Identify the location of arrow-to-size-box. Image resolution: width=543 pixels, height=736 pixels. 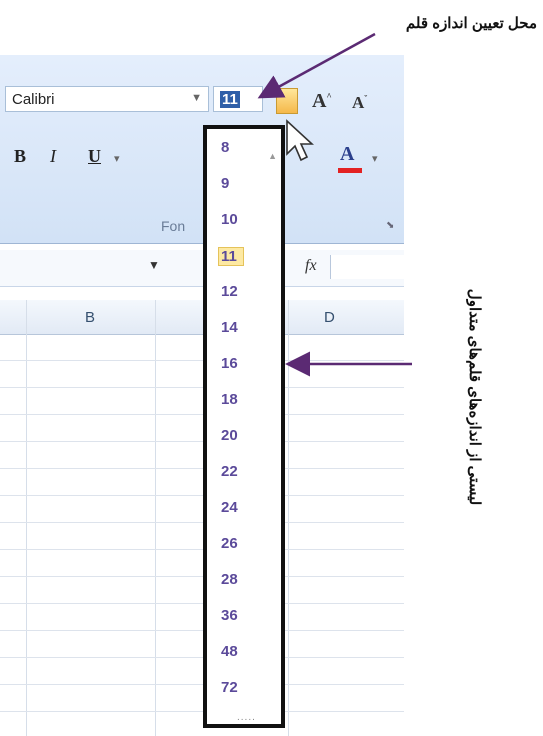
(316, 65).